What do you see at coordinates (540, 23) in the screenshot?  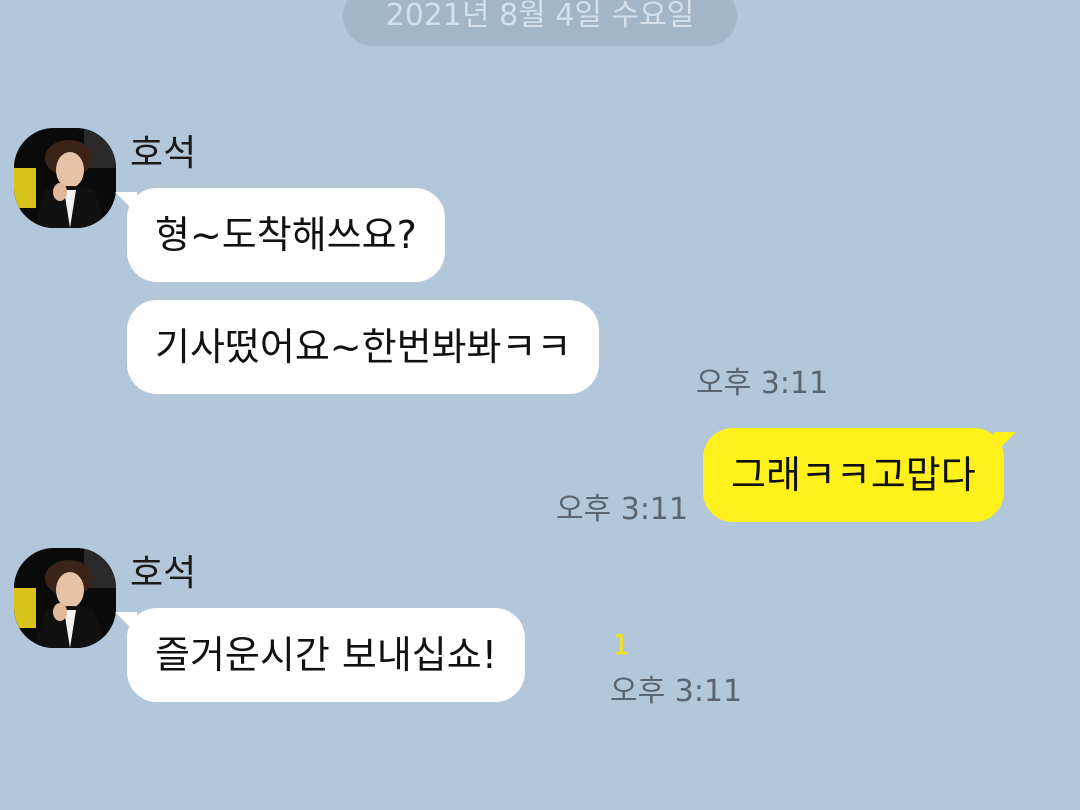 I see `date-divider: 2021년 8월 4일 수요일` at bounding box center [540, 23].